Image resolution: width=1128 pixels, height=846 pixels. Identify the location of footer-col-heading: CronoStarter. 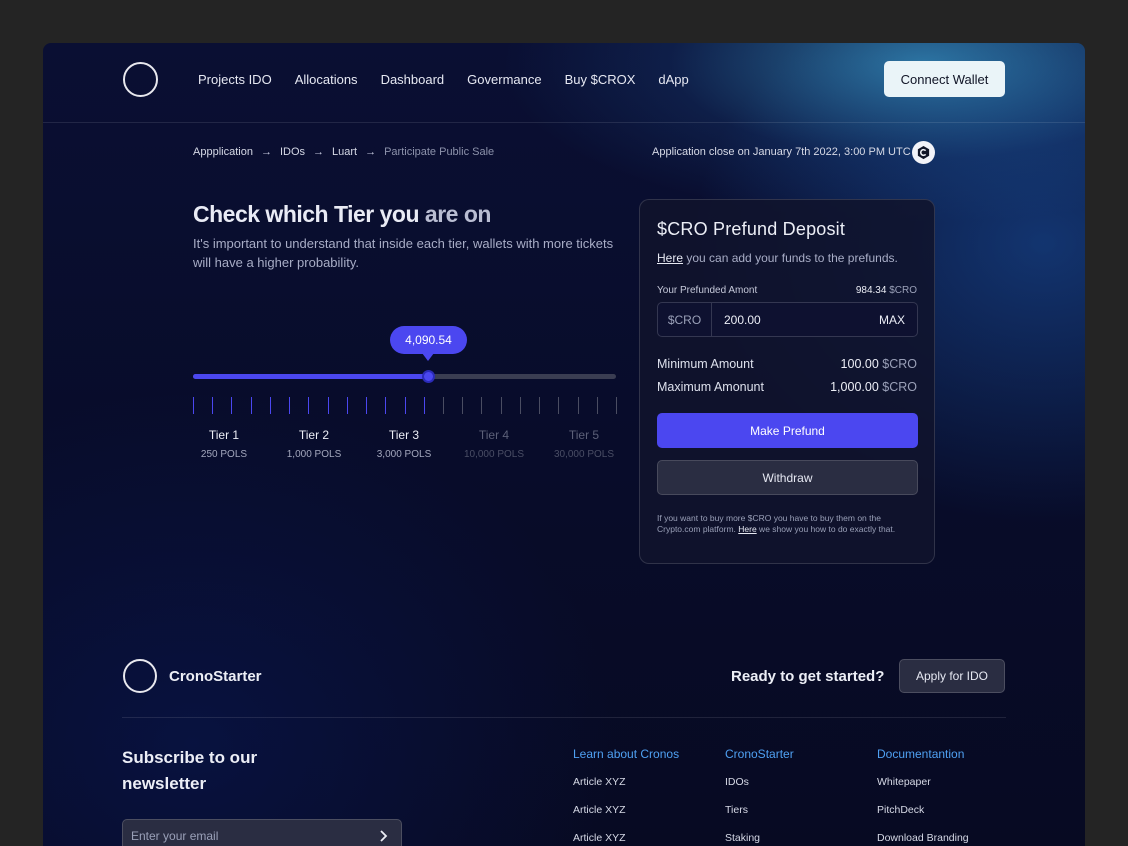
(759, 754).